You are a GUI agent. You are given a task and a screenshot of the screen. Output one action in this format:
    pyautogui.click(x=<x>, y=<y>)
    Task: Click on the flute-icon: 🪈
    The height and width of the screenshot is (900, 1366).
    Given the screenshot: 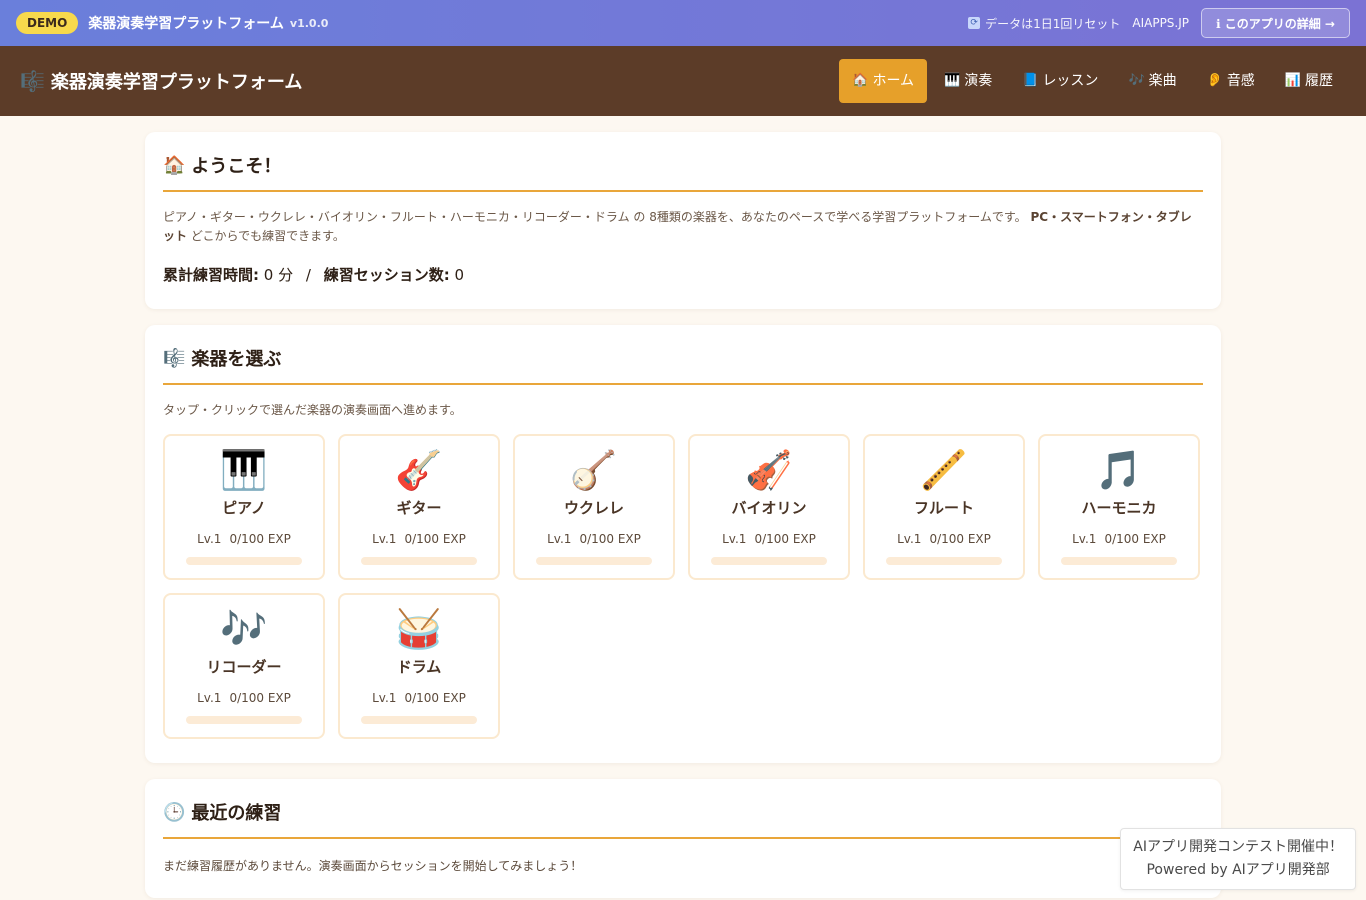 What is the action you would take?
    pyautogui.click(x=943, y=470)
    